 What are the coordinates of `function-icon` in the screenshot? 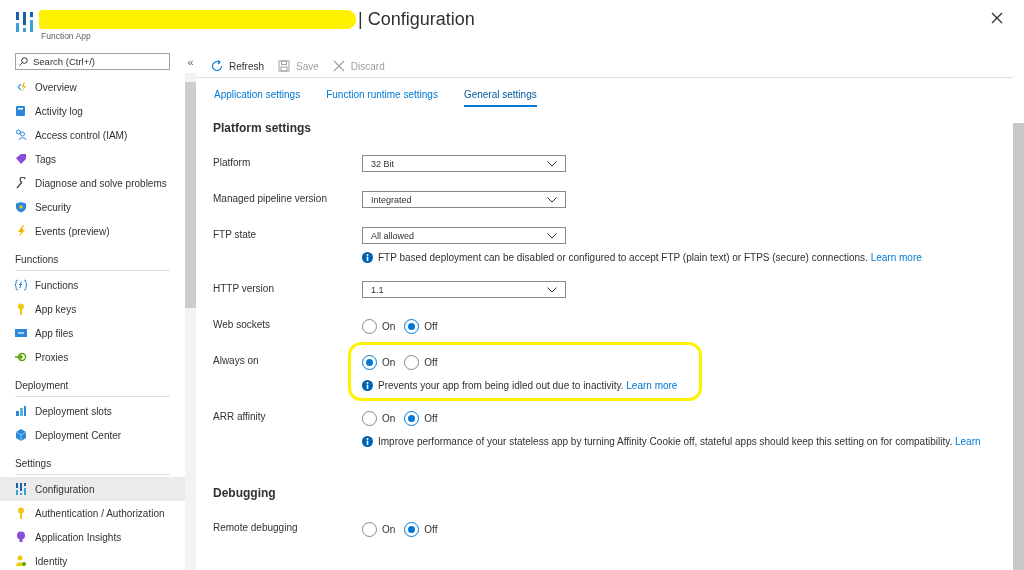 It's located at (21, 285).